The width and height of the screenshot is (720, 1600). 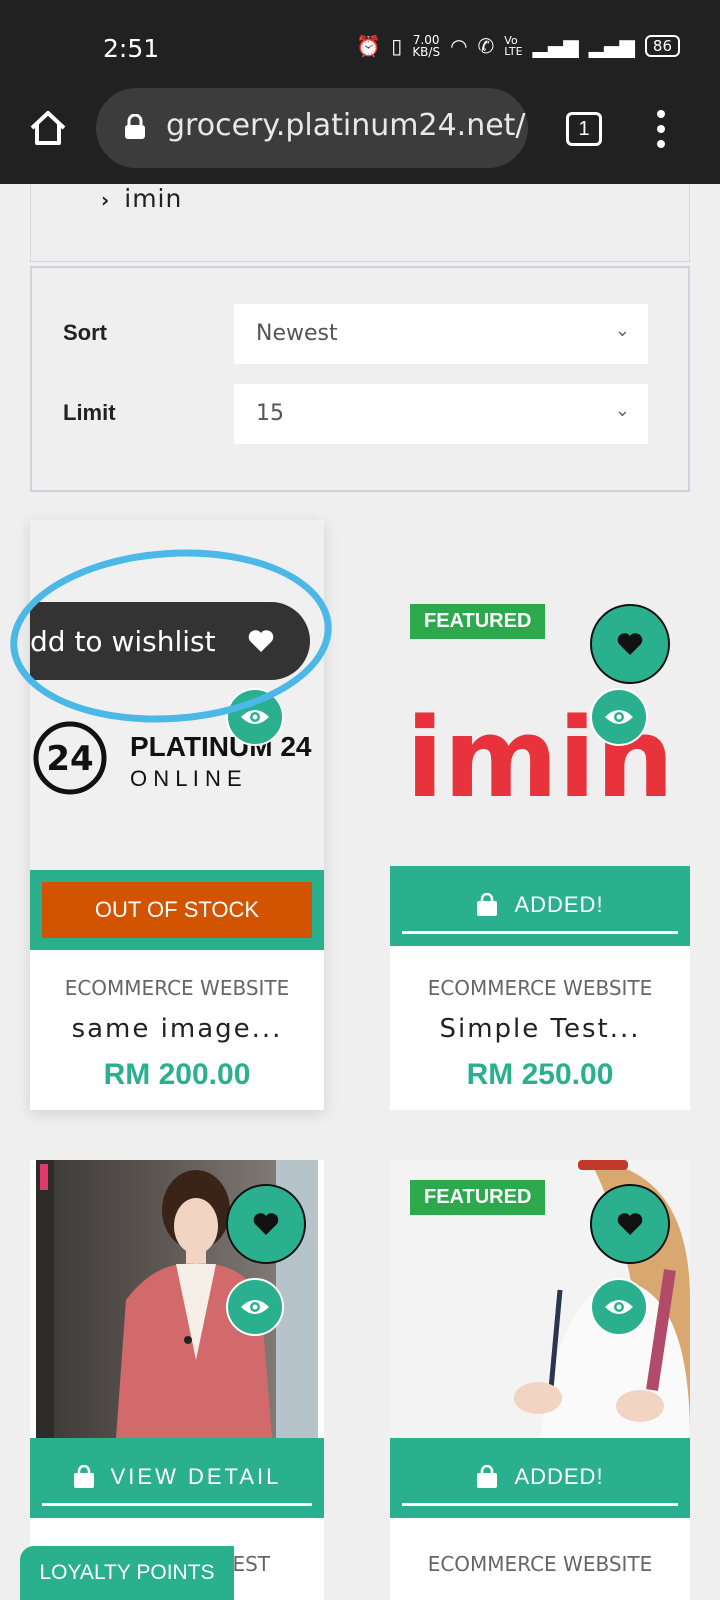 What do you see at coordinates (540, 693) in the screenshot?
I see `product-image: imin` at bounding box center [540, 693].